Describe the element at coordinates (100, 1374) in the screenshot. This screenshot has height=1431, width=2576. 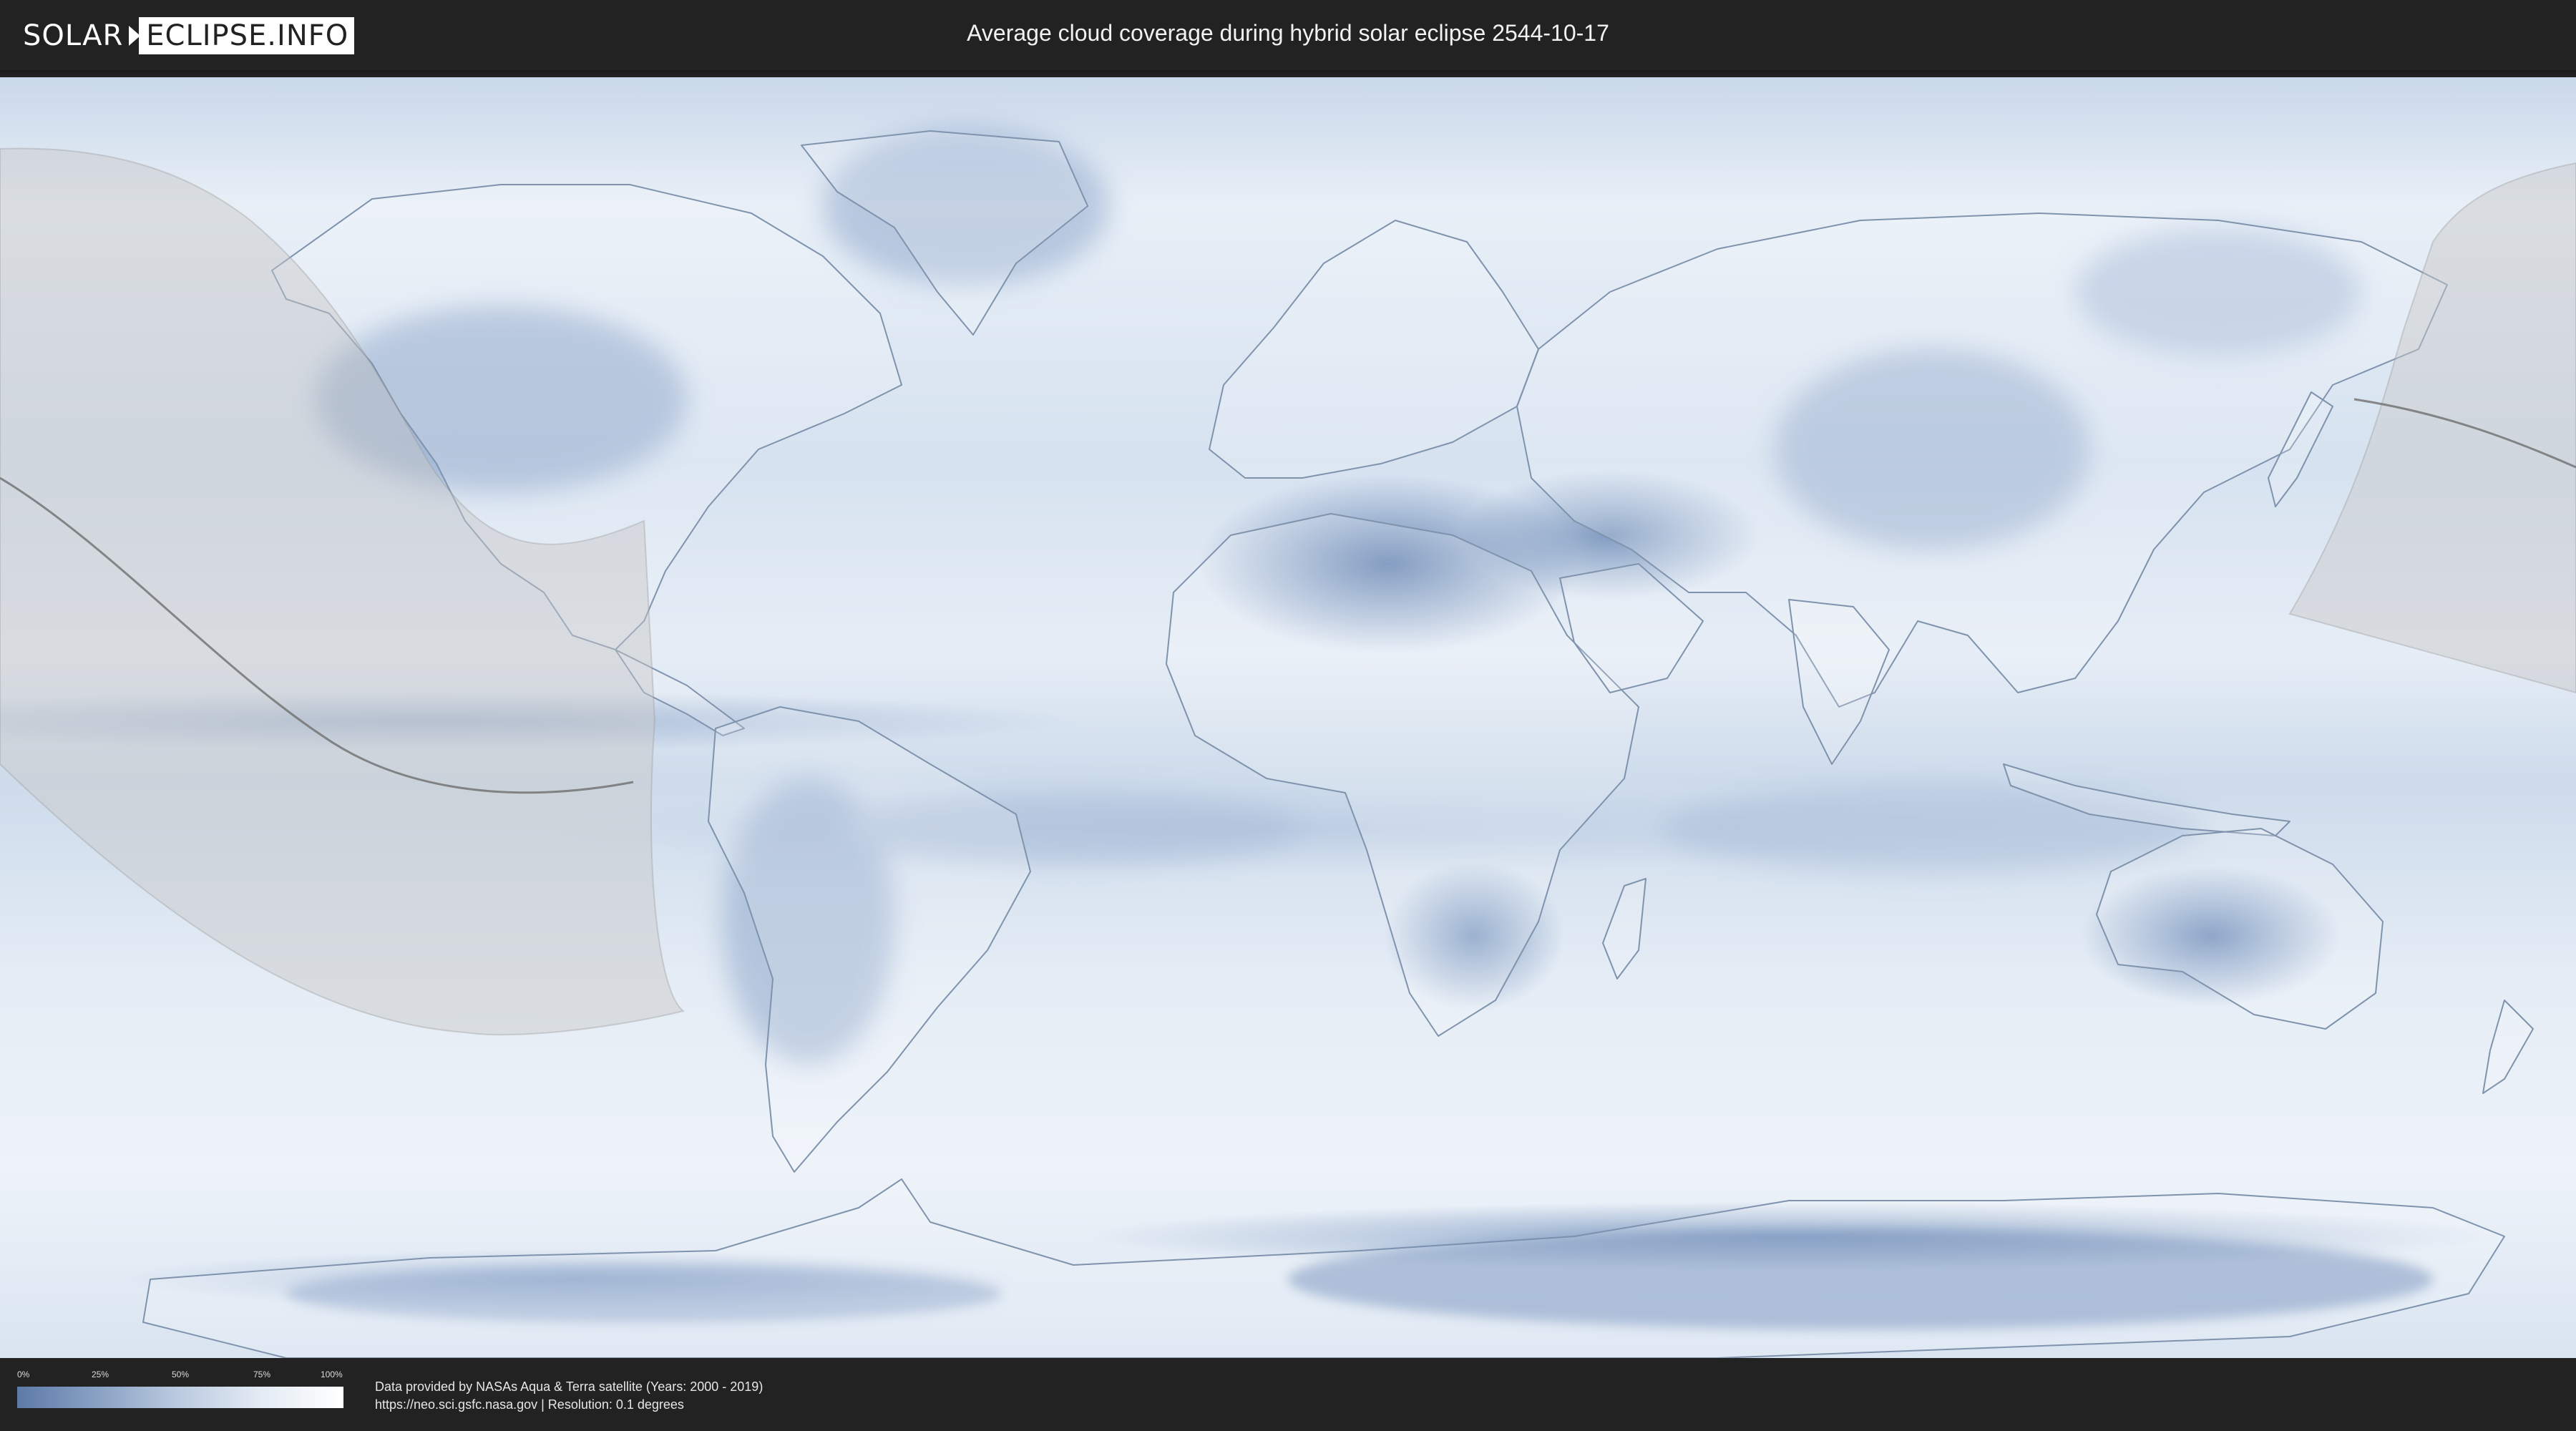
I see `legend-tick-25: 25%` at that location.